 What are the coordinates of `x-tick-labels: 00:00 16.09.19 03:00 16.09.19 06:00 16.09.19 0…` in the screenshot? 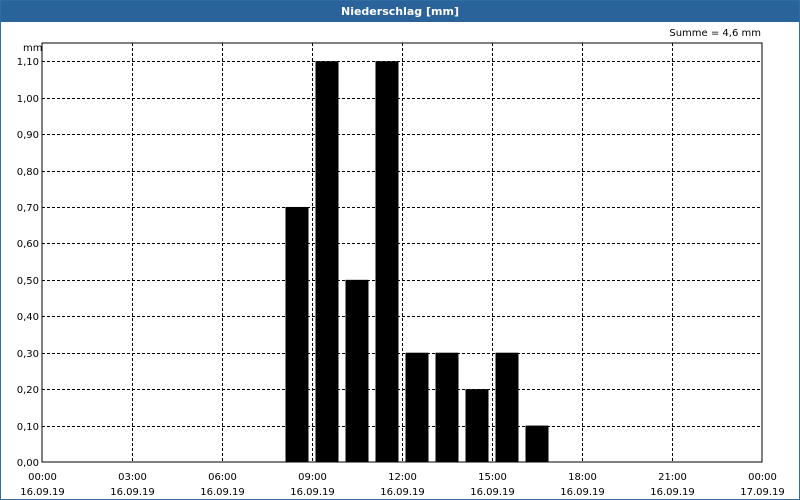 It's located at (402, 485).